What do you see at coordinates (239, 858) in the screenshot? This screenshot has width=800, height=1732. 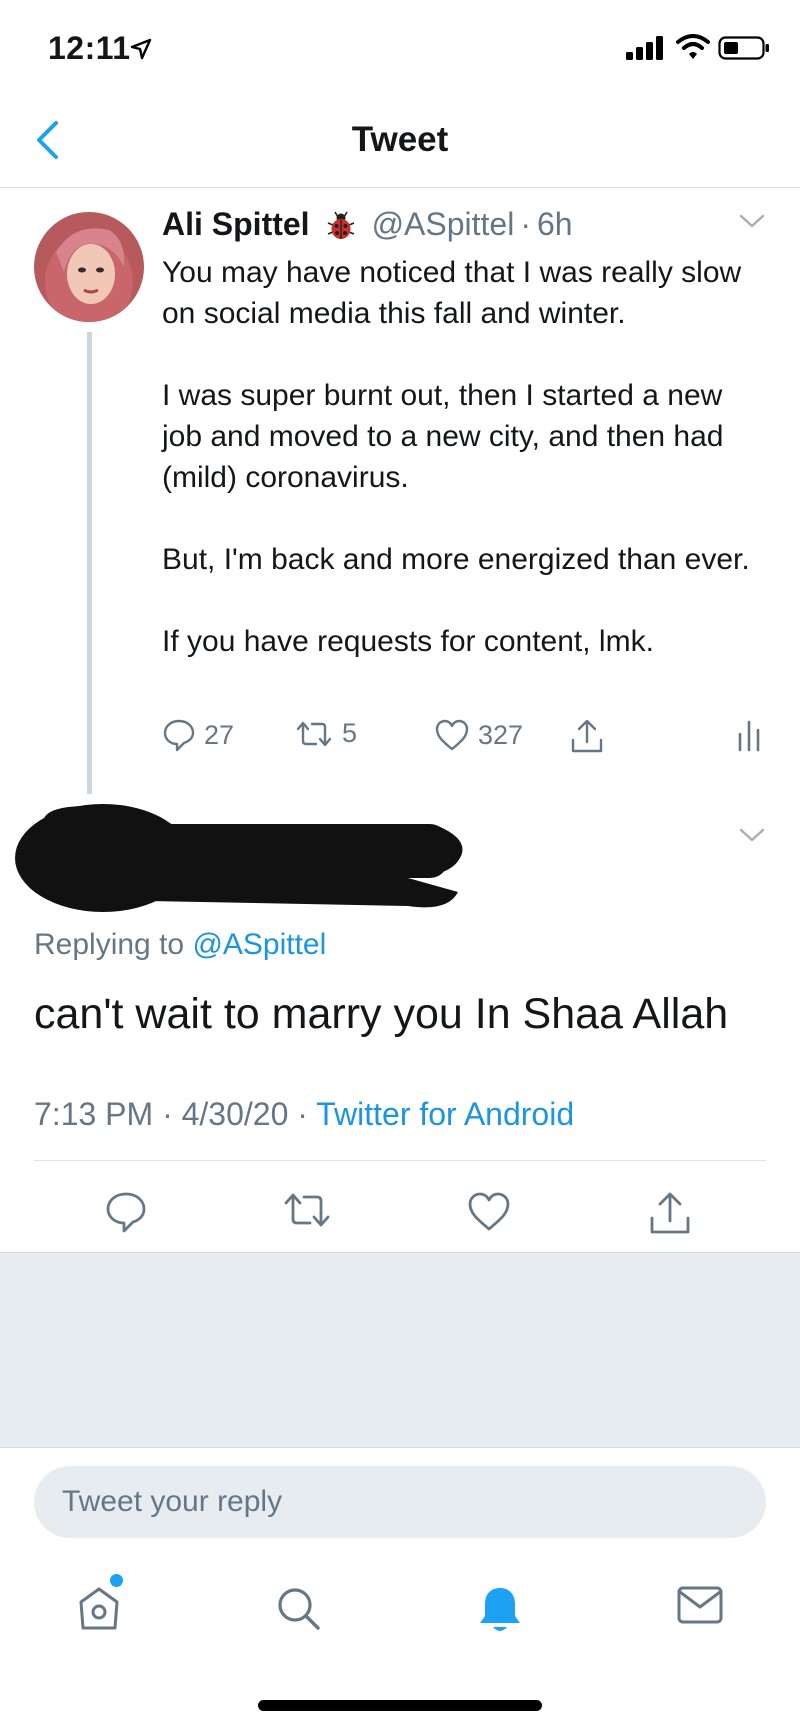 I see `redacted-author-block` at bounding box center [239, 858].